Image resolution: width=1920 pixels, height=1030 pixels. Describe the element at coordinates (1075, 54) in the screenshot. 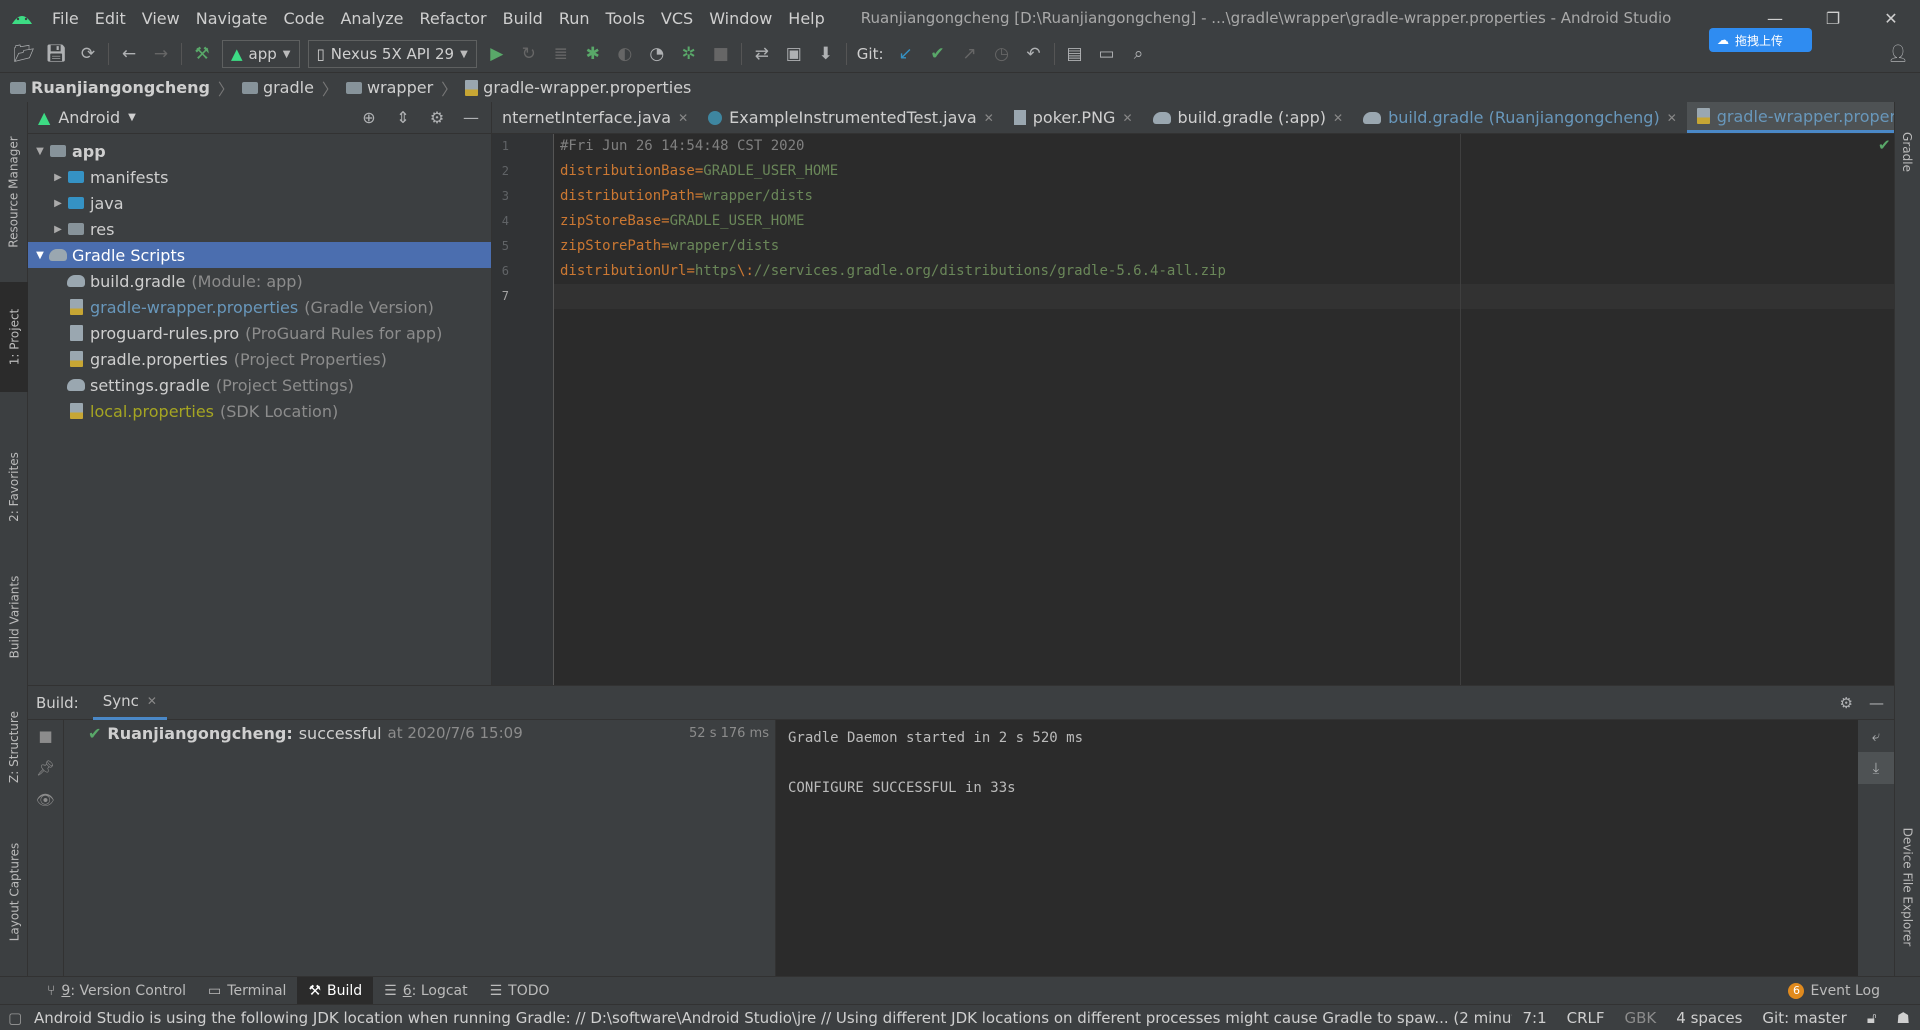

I see `project-structure-icon: ▤` at that location.